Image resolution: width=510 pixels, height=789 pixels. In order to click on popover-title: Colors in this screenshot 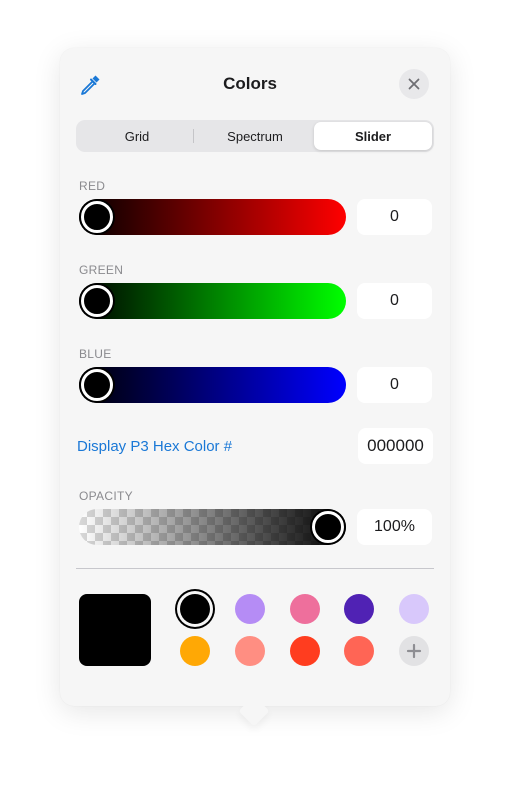, I will do `click(250, 83)`.